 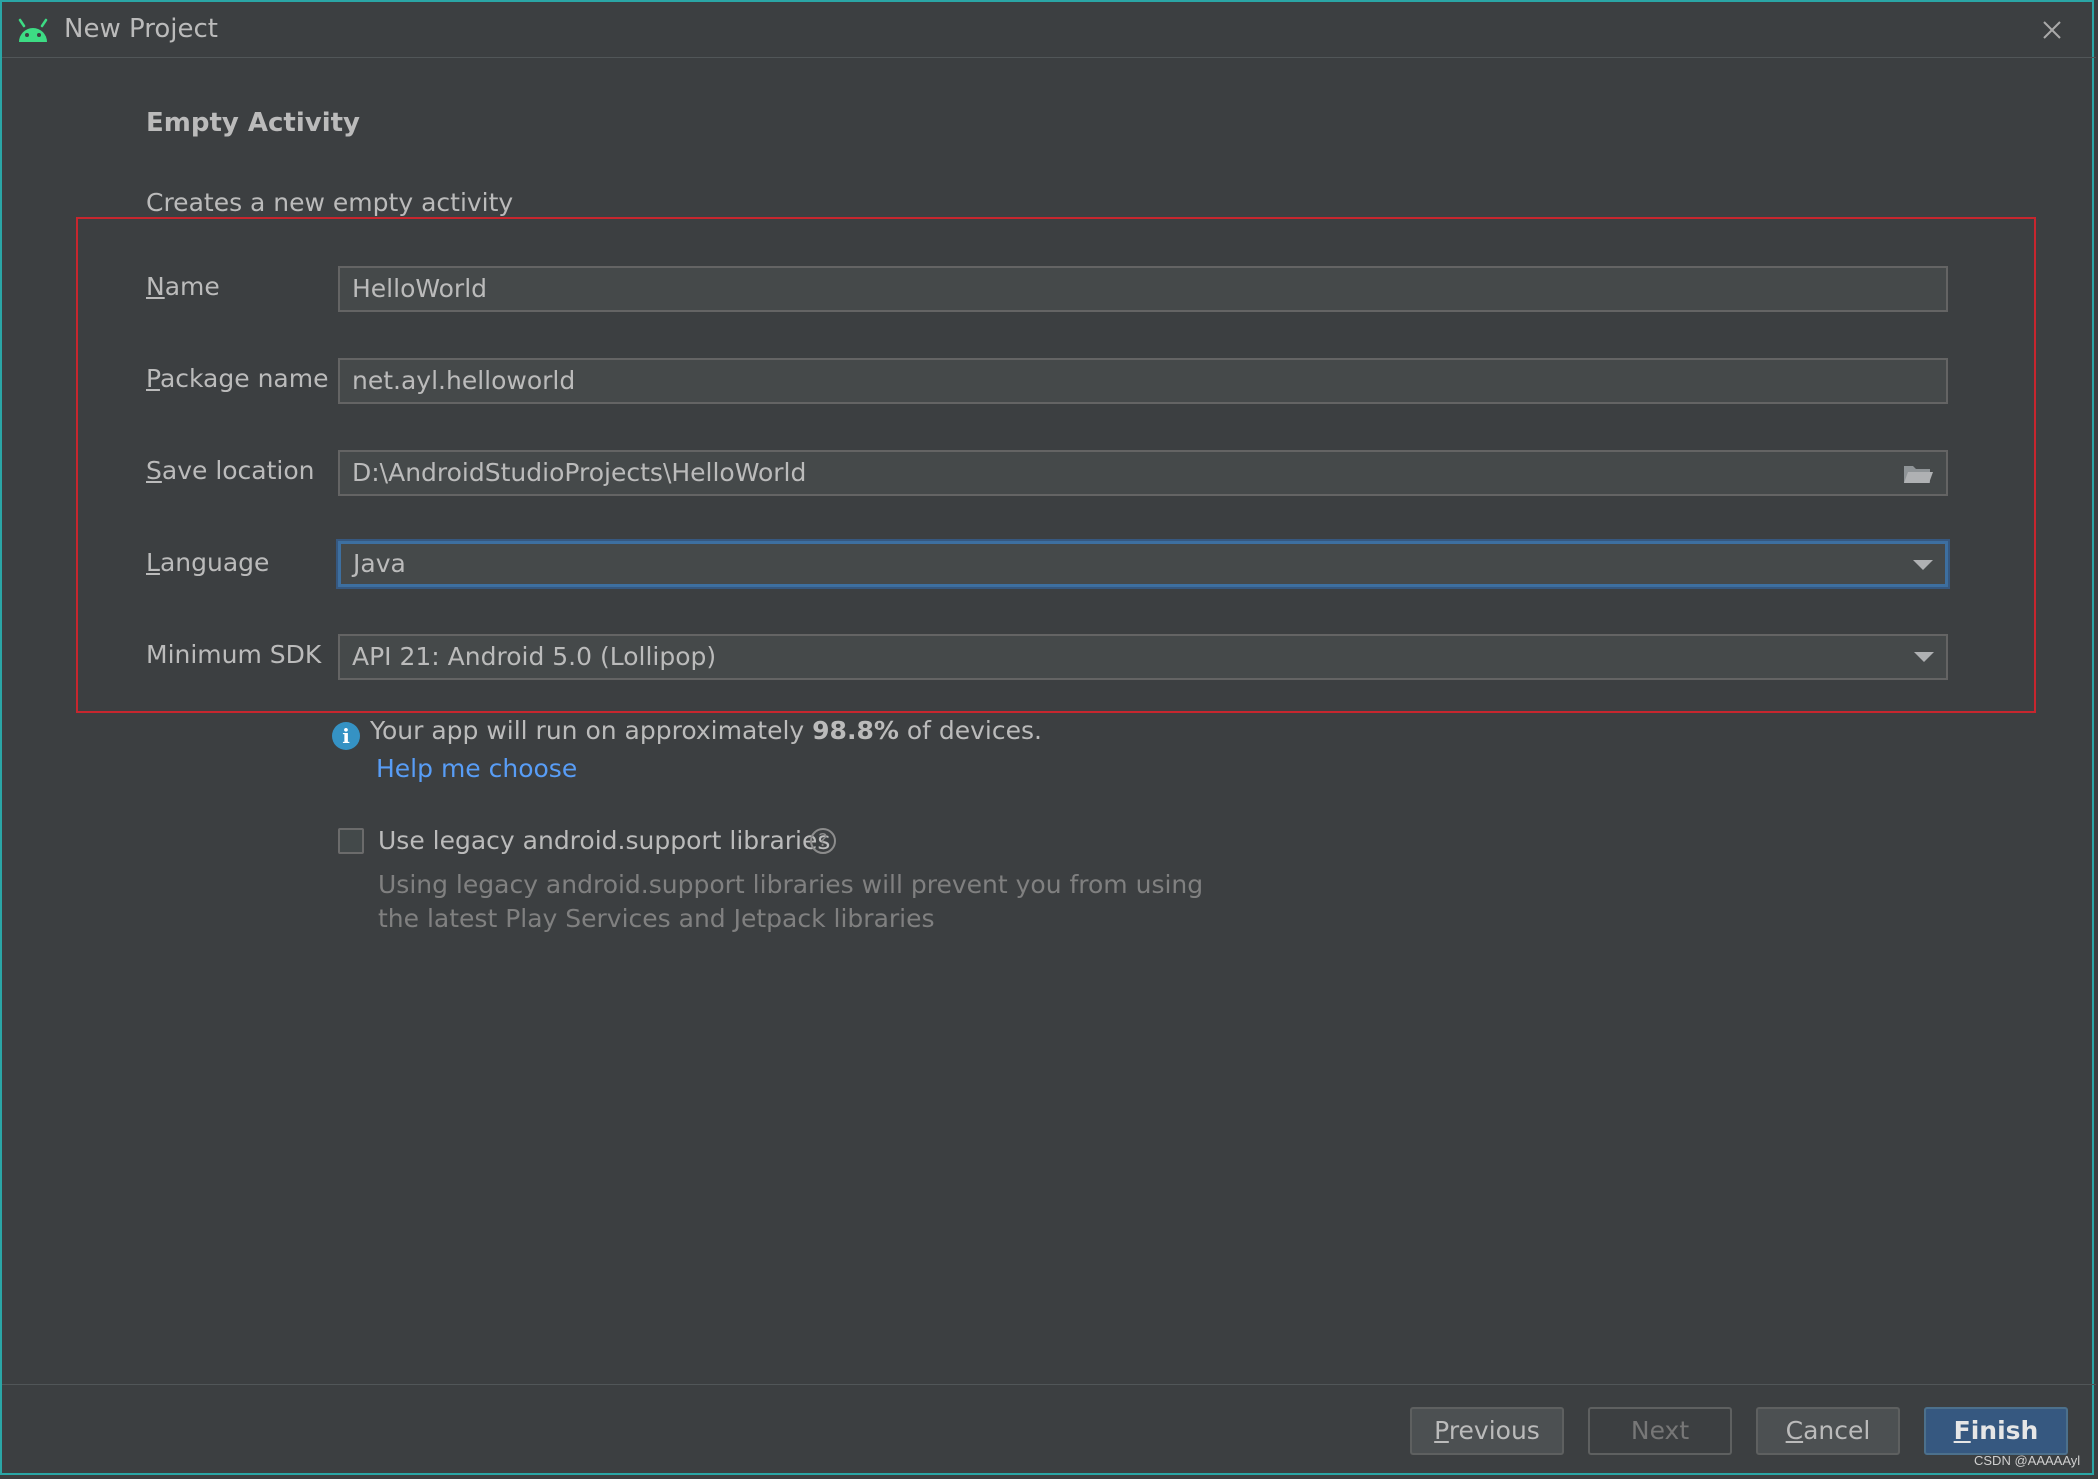 I want to click on template-heading: Empty Activity, so click(x=253, y=123).